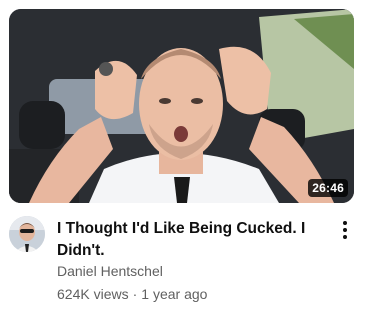 The image size is (369, 318). Describe the element at coordinates (328, 188) in the screenshot. I see `duration-badge: 26:46` at that location.